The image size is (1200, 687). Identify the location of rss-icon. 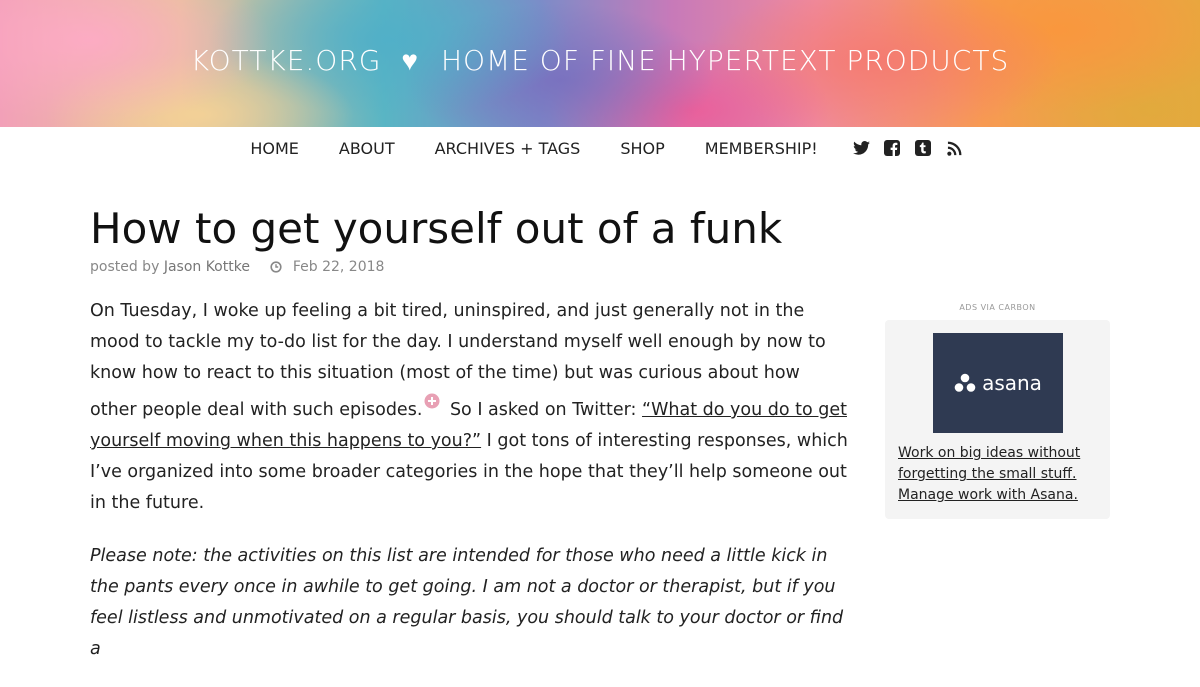
(954, 148).